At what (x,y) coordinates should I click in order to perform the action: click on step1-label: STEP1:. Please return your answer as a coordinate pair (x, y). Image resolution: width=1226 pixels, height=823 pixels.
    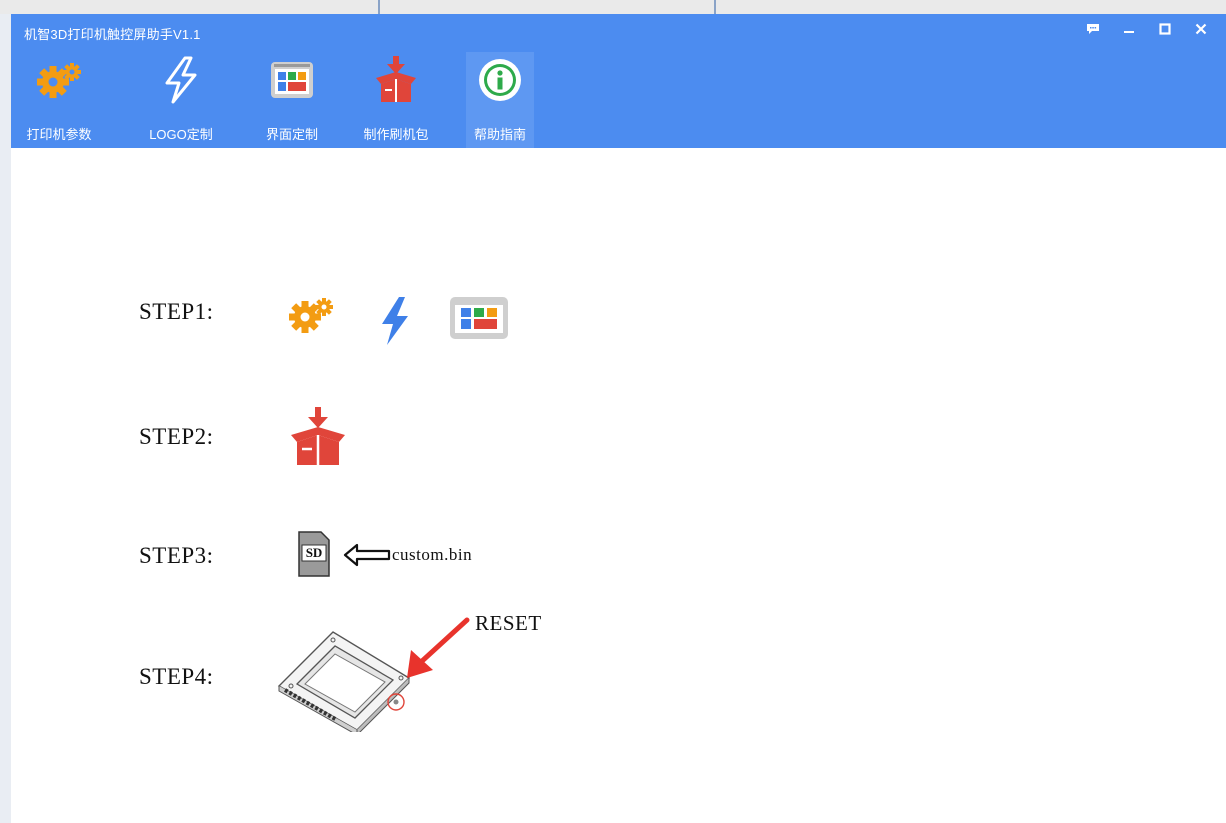
    Looking at the image, I should click on (176, 311).